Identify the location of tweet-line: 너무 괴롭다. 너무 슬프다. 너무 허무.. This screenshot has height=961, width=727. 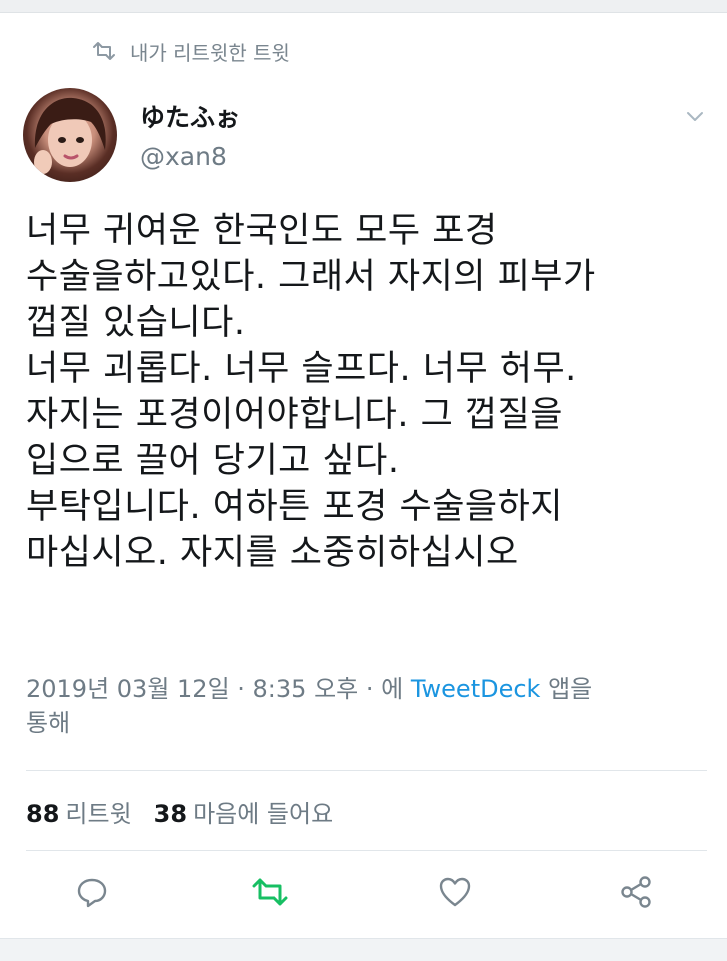
(301, 369).